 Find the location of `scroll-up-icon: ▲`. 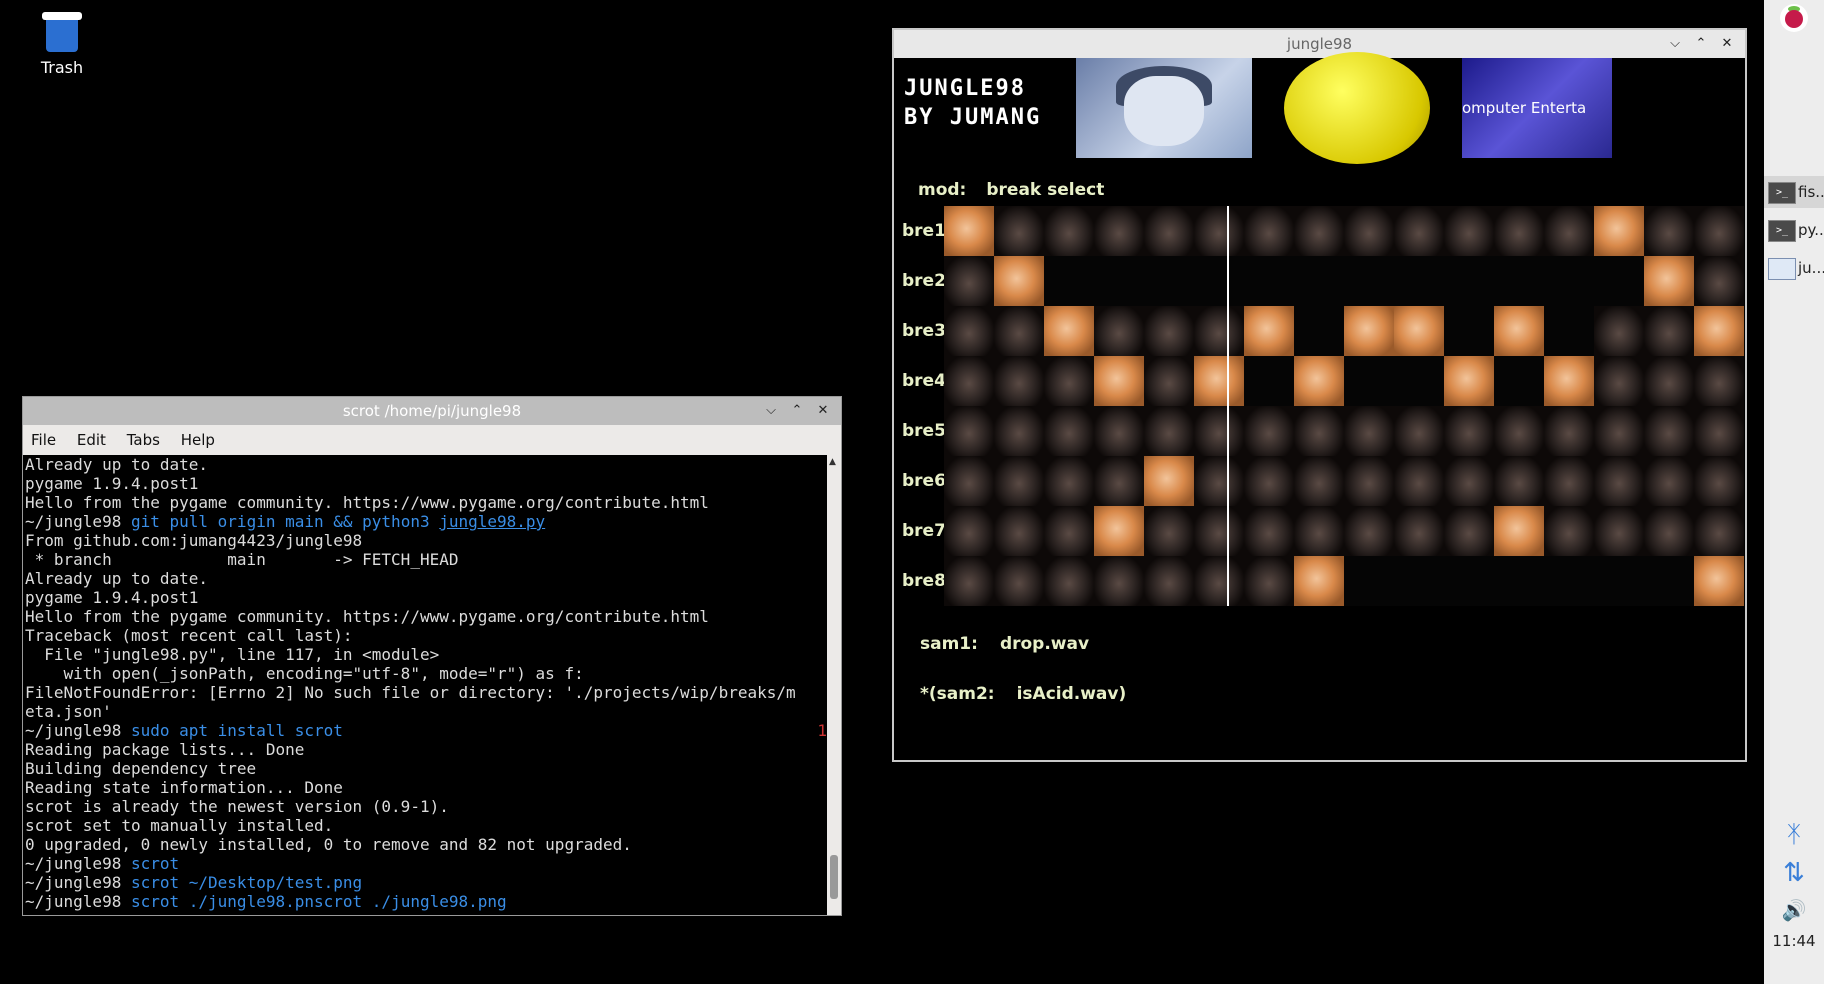

scroll-up-icon: ▲ is located at coordinates (832, 462).